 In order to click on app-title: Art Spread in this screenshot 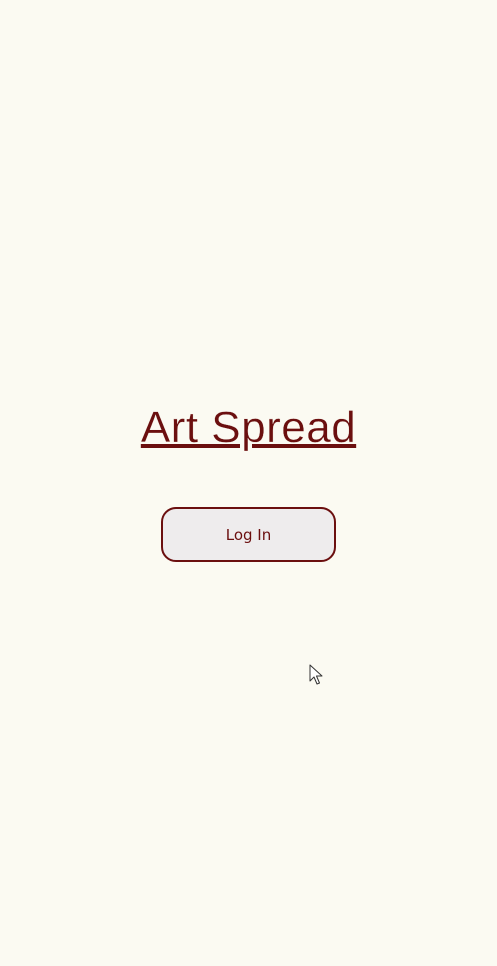, I will do `click(248, 428)`.